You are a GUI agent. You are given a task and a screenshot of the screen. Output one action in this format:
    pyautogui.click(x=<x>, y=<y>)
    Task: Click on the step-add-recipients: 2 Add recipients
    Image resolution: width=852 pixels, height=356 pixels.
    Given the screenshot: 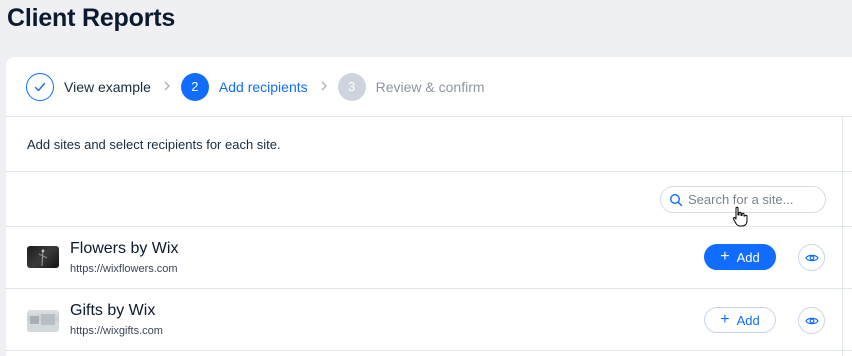 What is the action you would take?
    pyautogui.click(x=244, y=86)
    